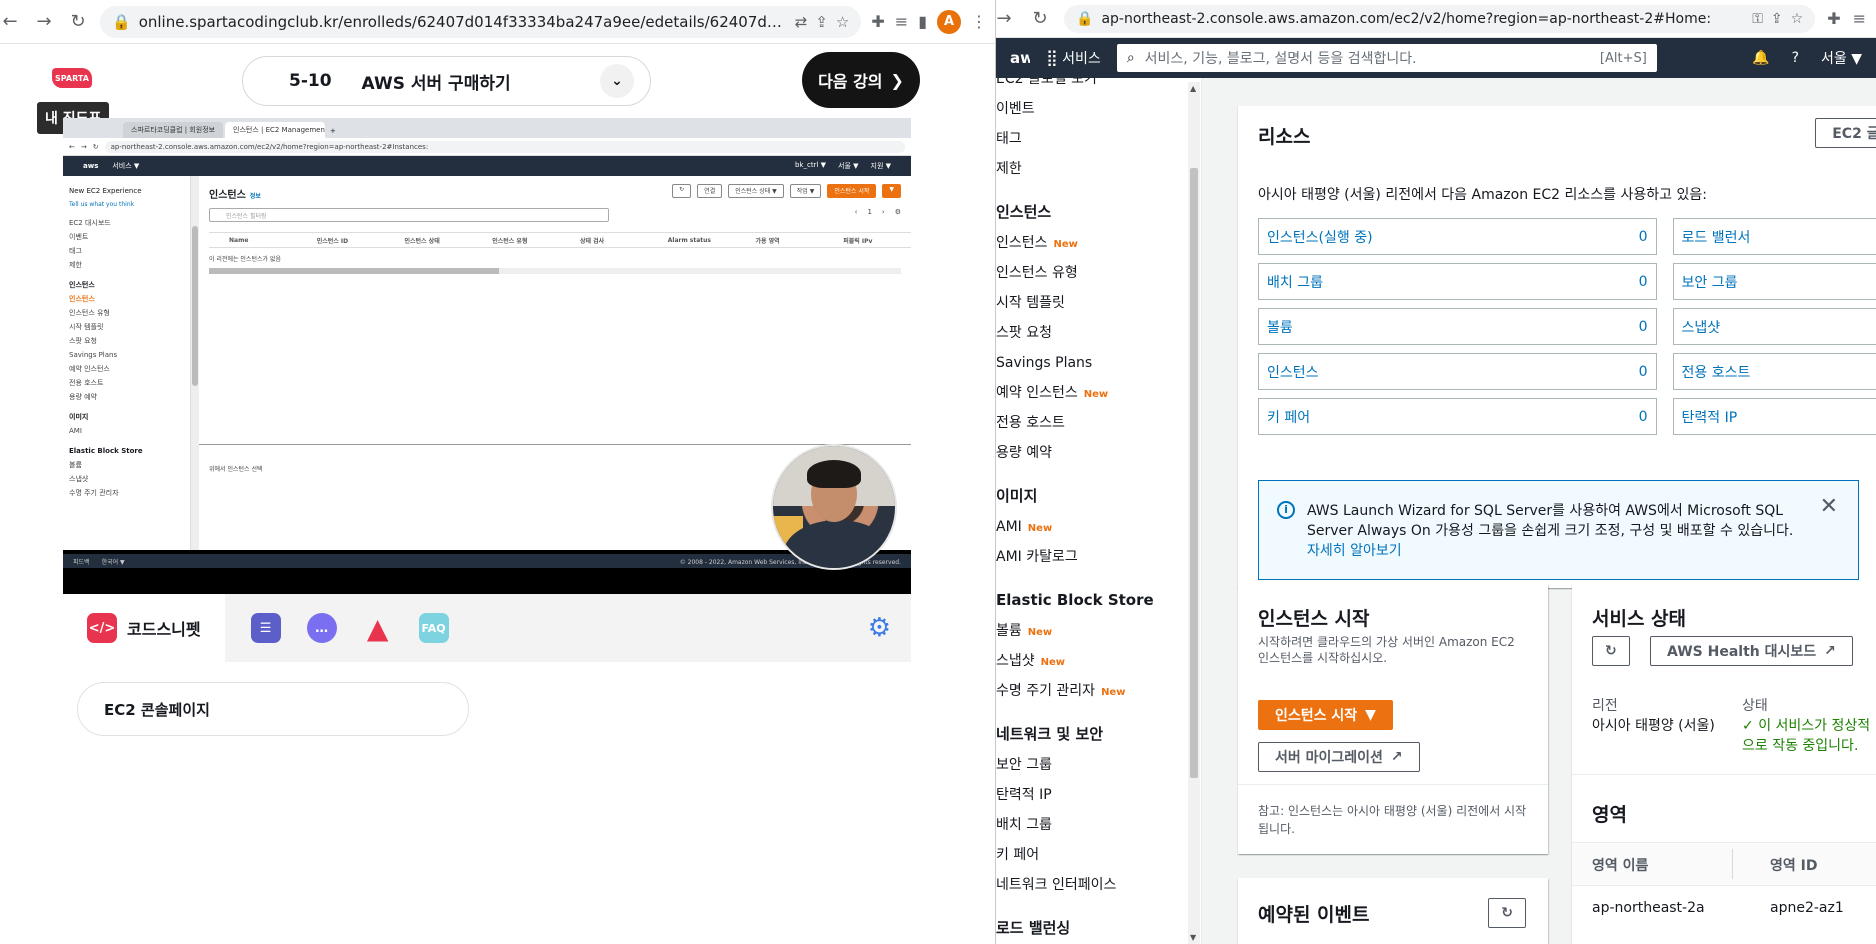  Describe the element at coordinates (72, 78) in the screenshot. I see `sparta-logo: SPARTA` at that location.